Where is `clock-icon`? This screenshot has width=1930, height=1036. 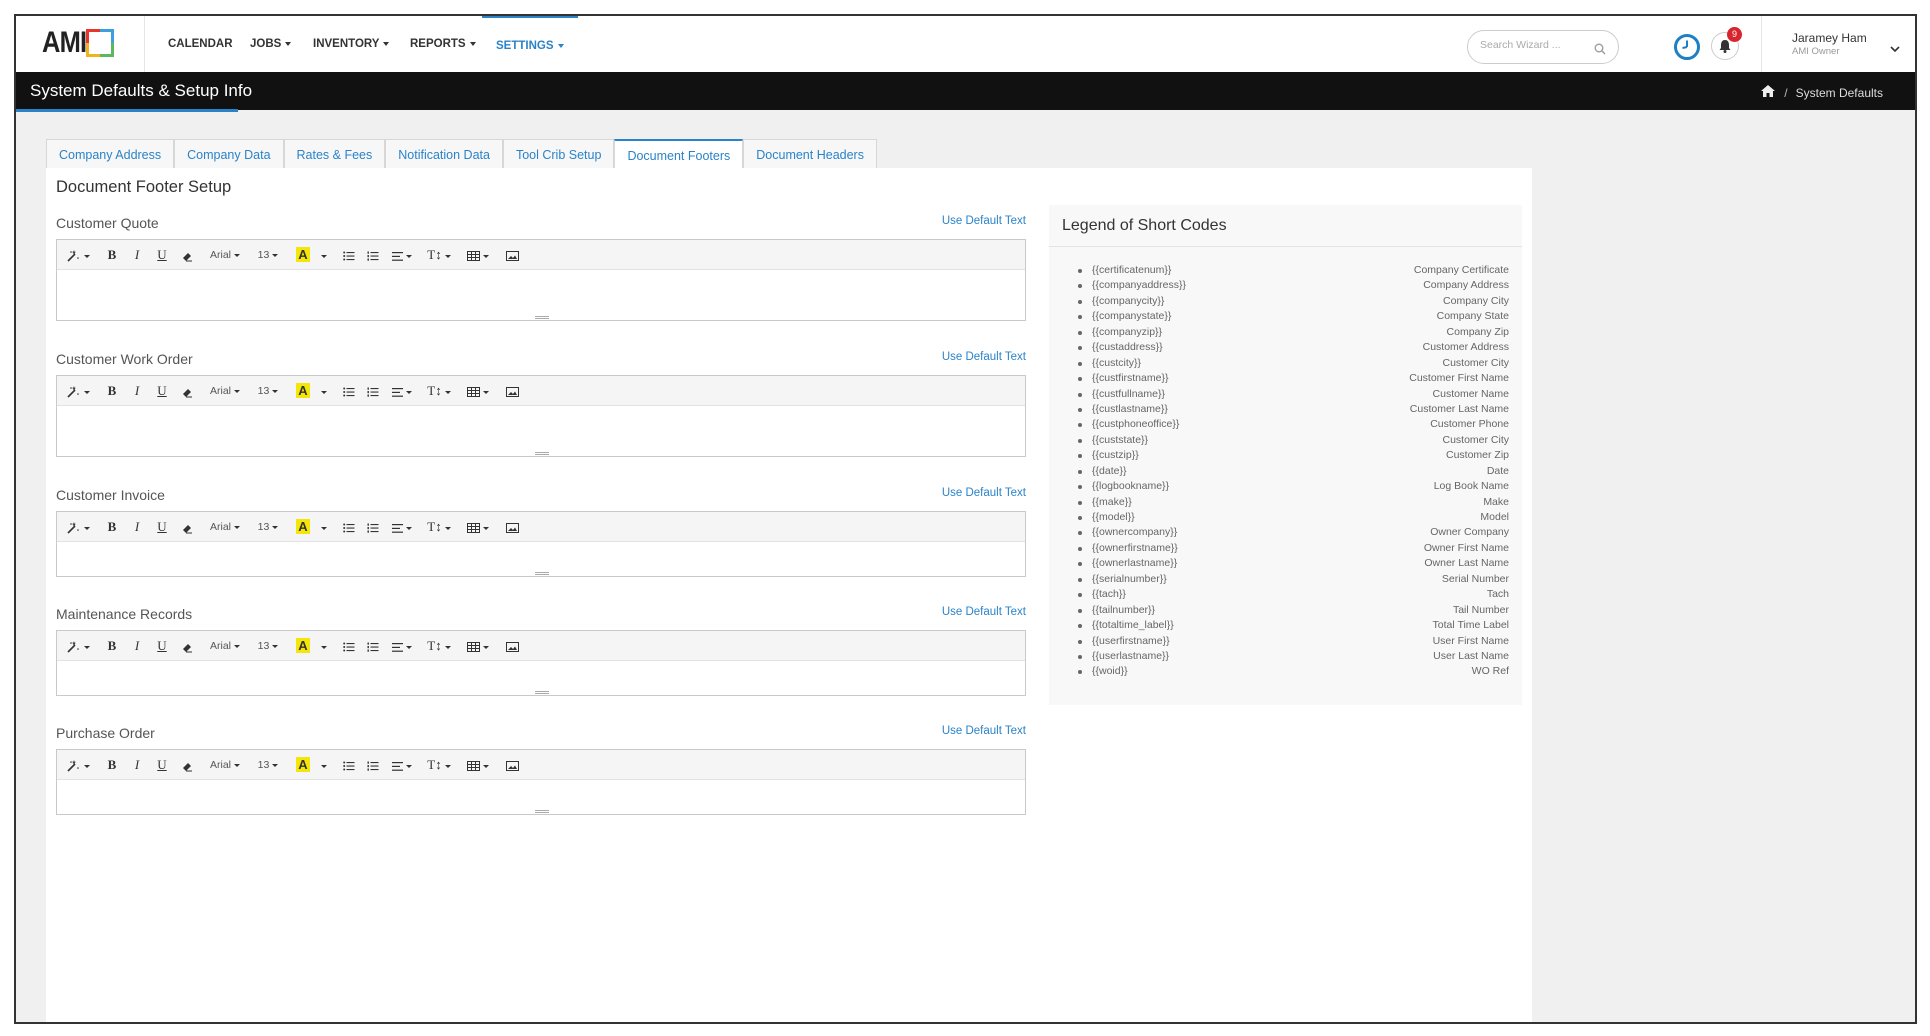 clock-icon is located at coordinates (1687, 49).